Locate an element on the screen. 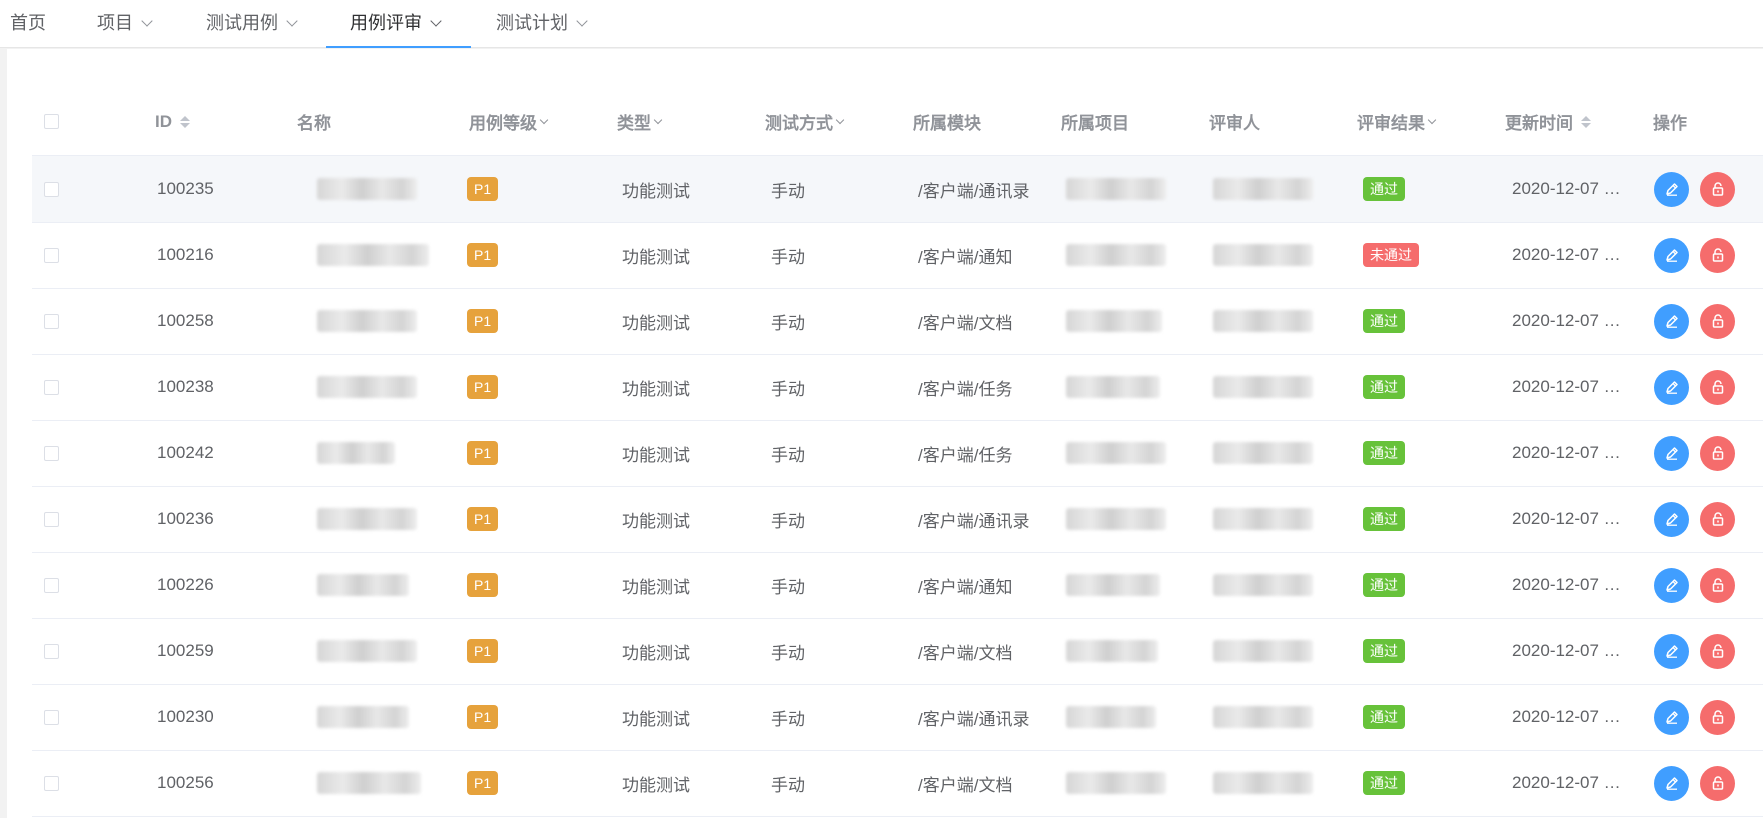 The width and height of the screenshot is (1763, 818). cell-module: /客户端/文档 is located at coordinates (965, 785).